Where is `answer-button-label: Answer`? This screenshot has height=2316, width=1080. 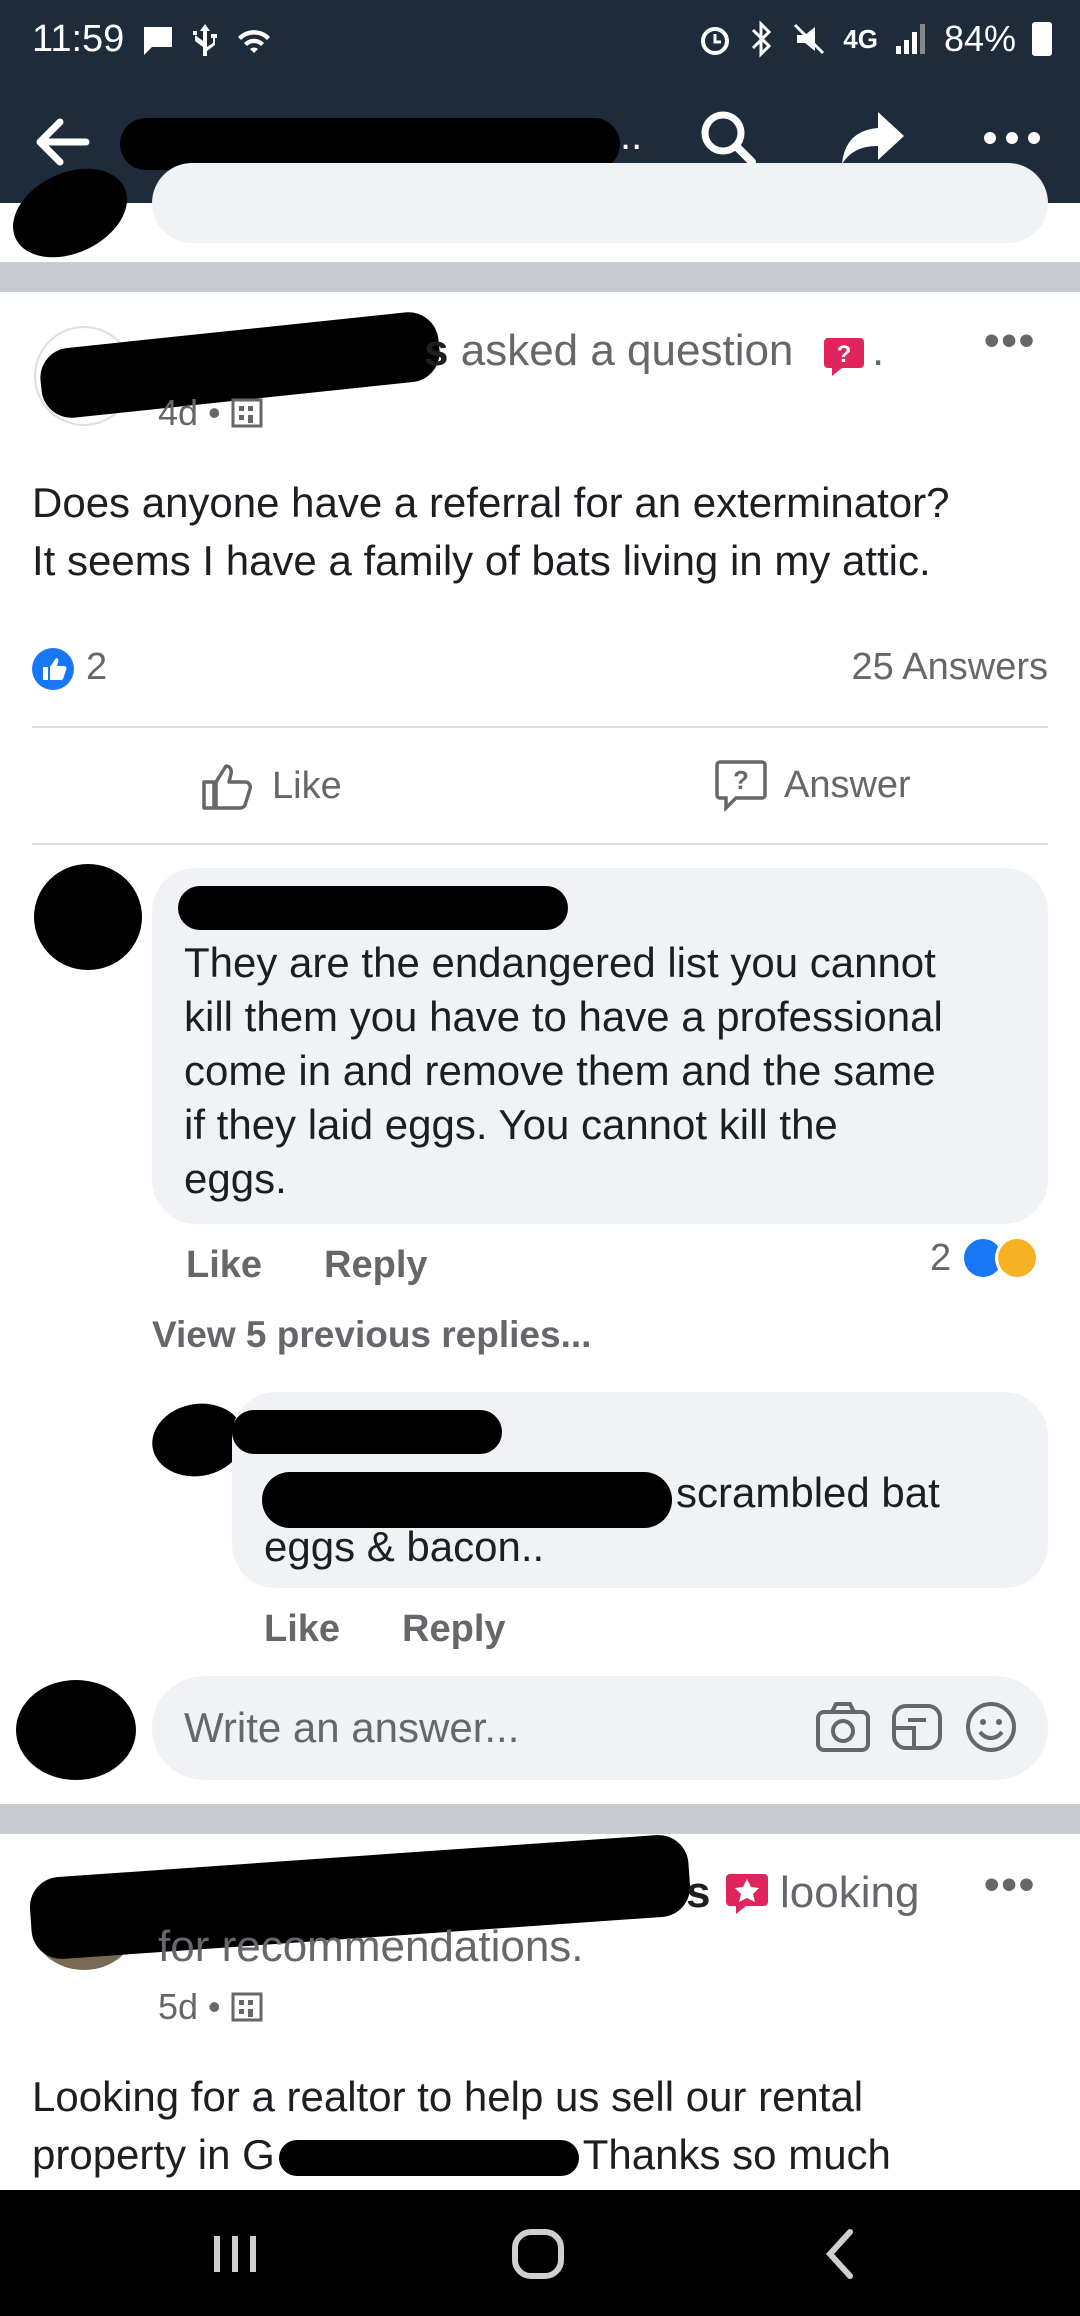
answer-button-label: Answer is located at coordinates (847, 784).